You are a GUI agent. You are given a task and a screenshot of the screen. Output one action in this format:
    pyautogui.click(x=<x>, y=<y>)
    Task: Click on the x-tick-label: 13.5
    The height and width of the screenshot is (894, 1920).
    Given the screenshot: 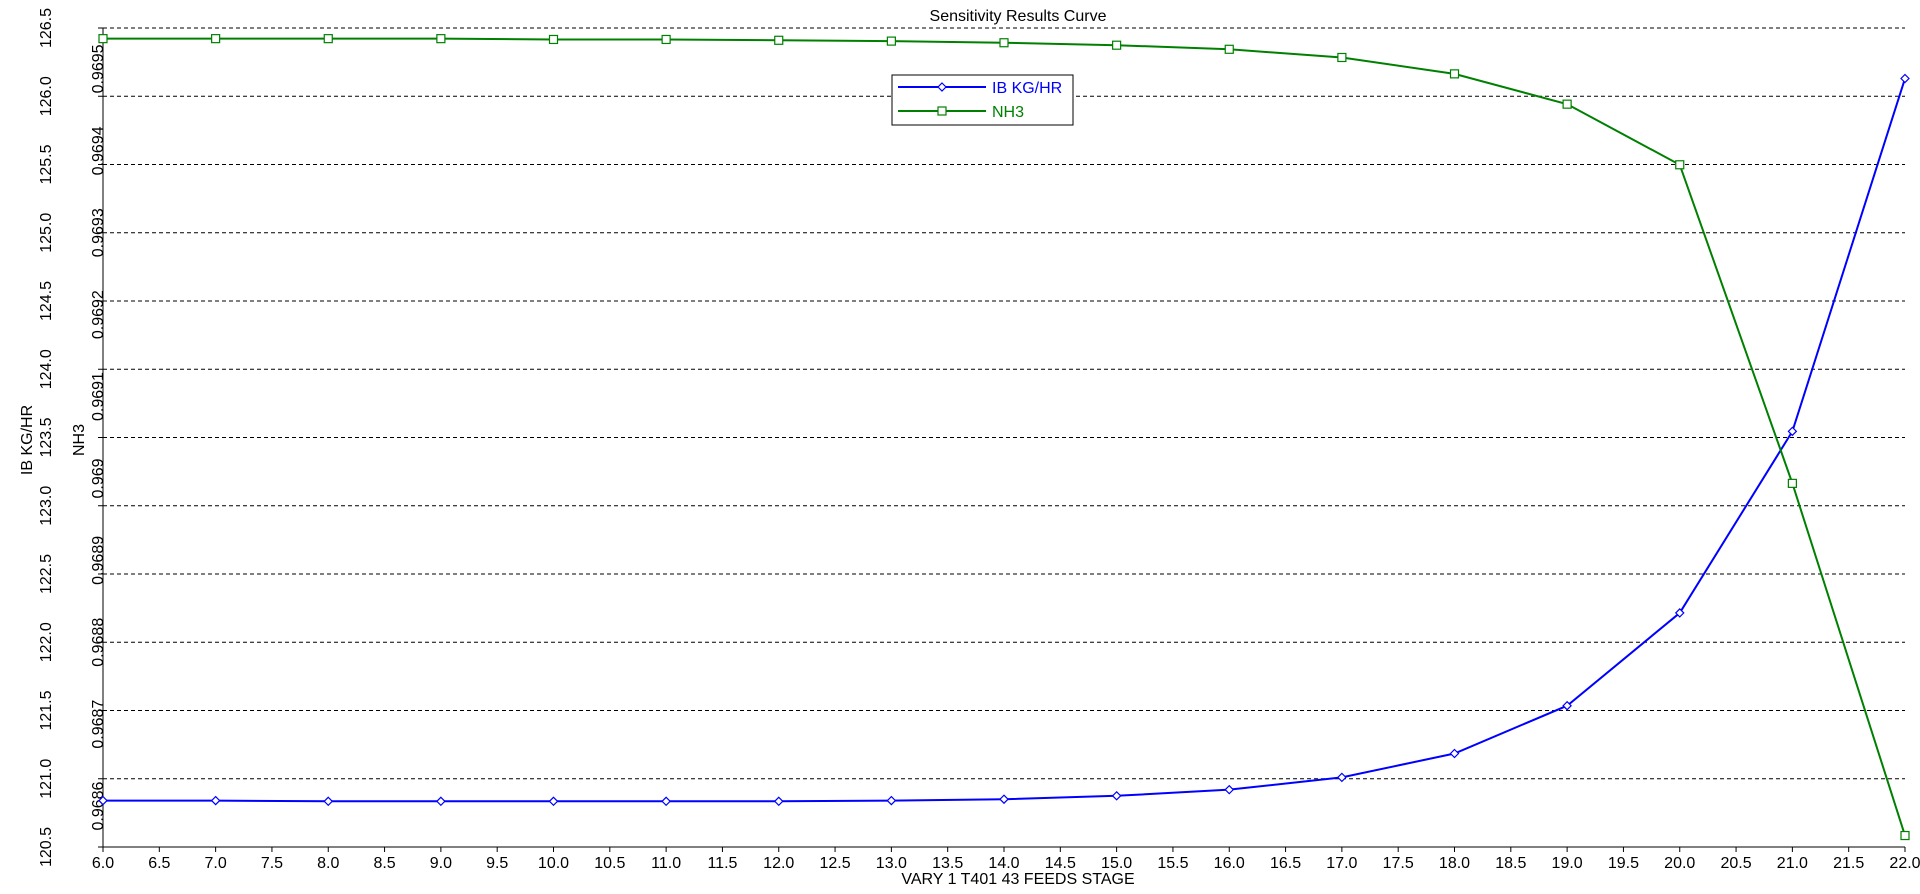 What is the action you would take?
    pyautogui.click(x=947, y=863)
    